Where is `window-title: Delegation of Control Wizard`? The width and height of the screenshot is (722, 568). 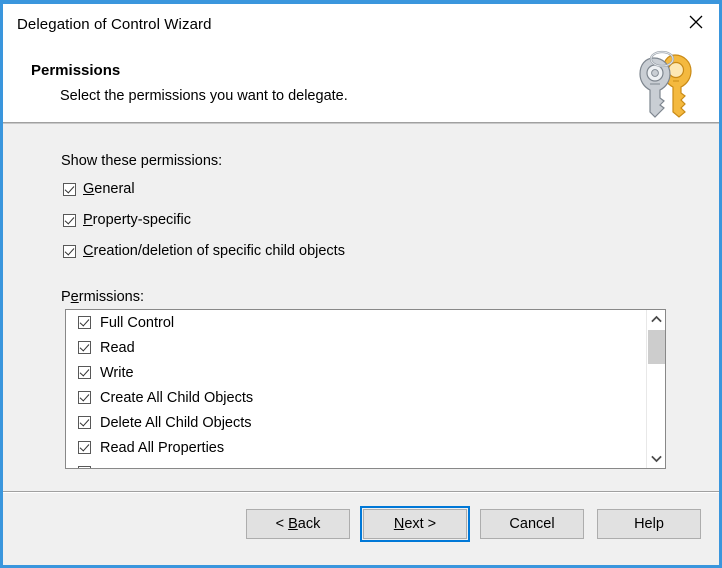
window-title: Delegation of Control Wizard is located at coordinates (114, 24).